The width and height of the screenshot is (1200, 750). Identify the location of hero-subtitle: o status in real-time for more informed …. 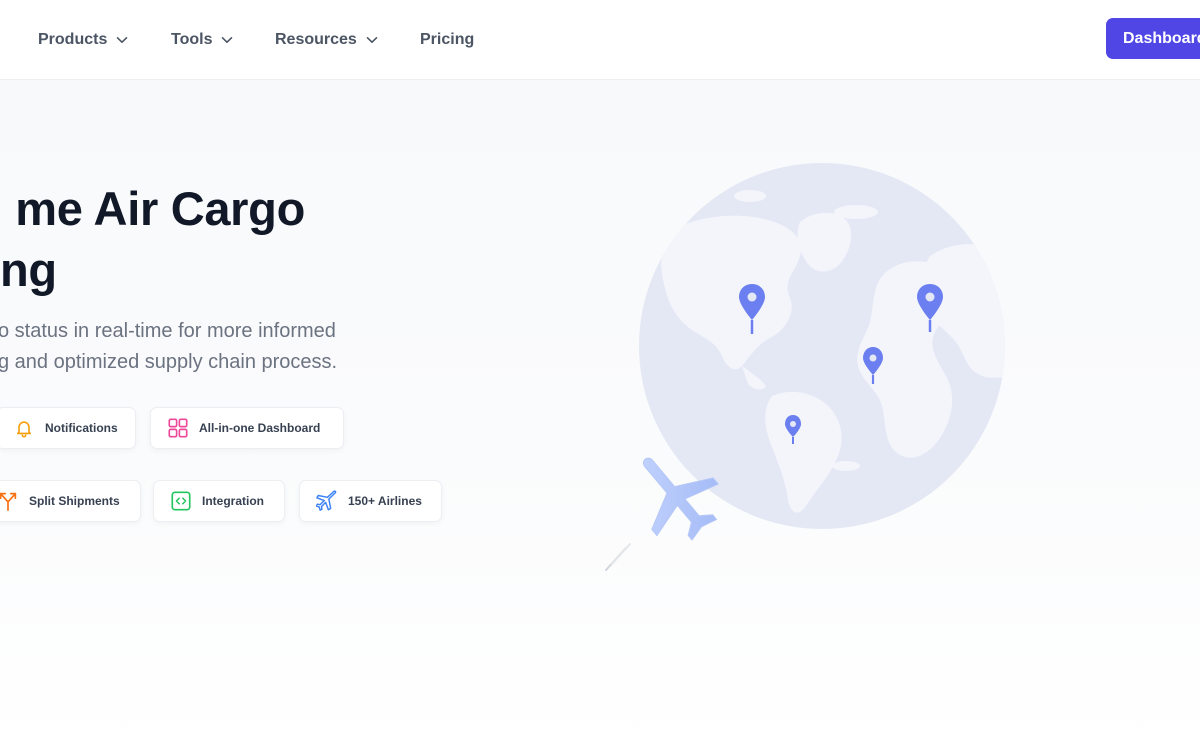
(185, 347).